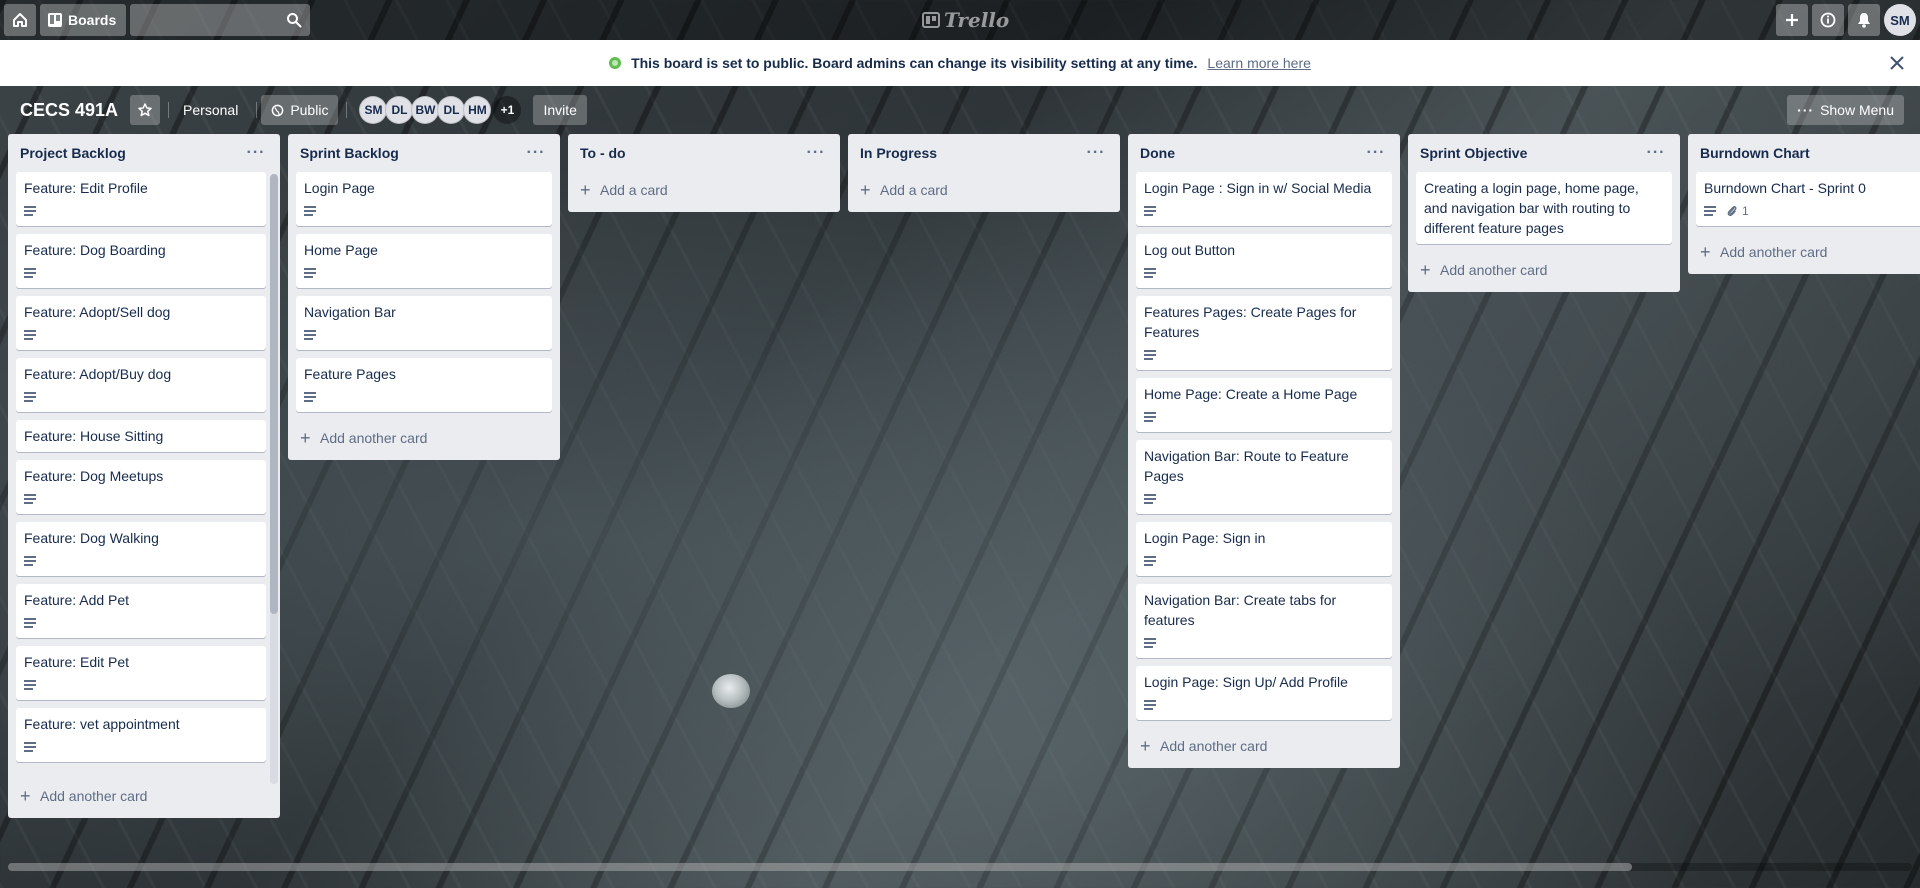 This screenshot has width=1920, height=888. I want to click on learn-more-link: Learn more here, so click(1259, 63).